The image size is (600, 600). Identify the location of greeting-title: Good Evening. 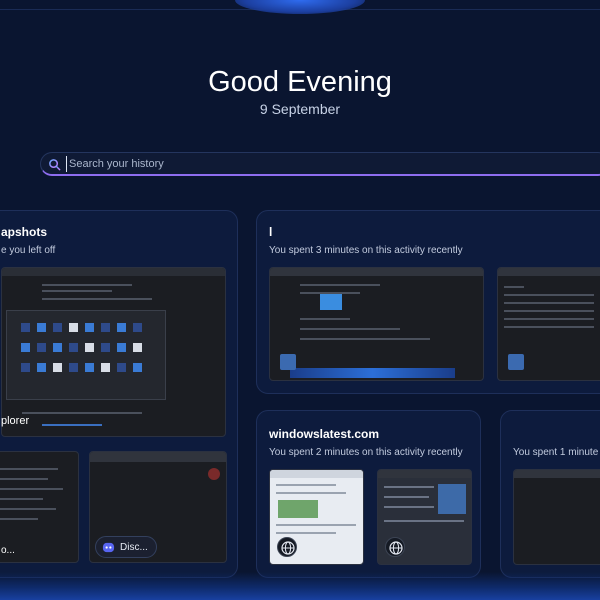
(300, 82).